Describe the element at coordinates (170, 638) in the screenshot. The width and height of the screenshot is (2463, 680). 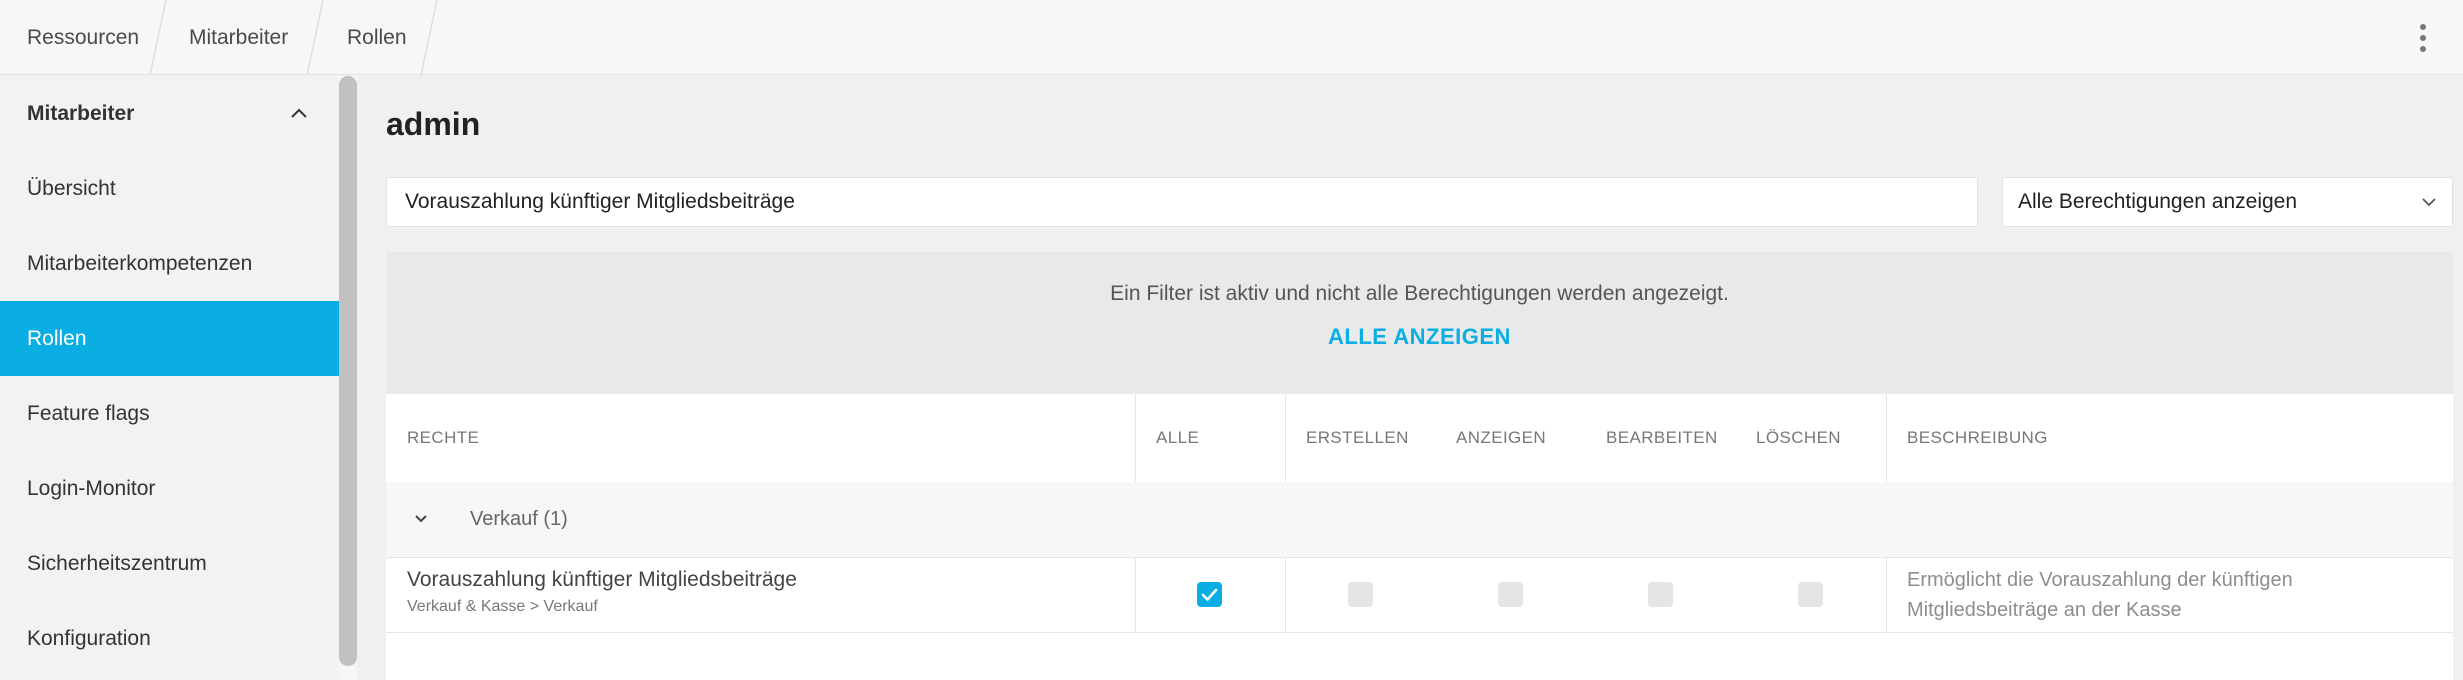
I see `sidebar-item-konfiguration: Konfiguration` at that location.